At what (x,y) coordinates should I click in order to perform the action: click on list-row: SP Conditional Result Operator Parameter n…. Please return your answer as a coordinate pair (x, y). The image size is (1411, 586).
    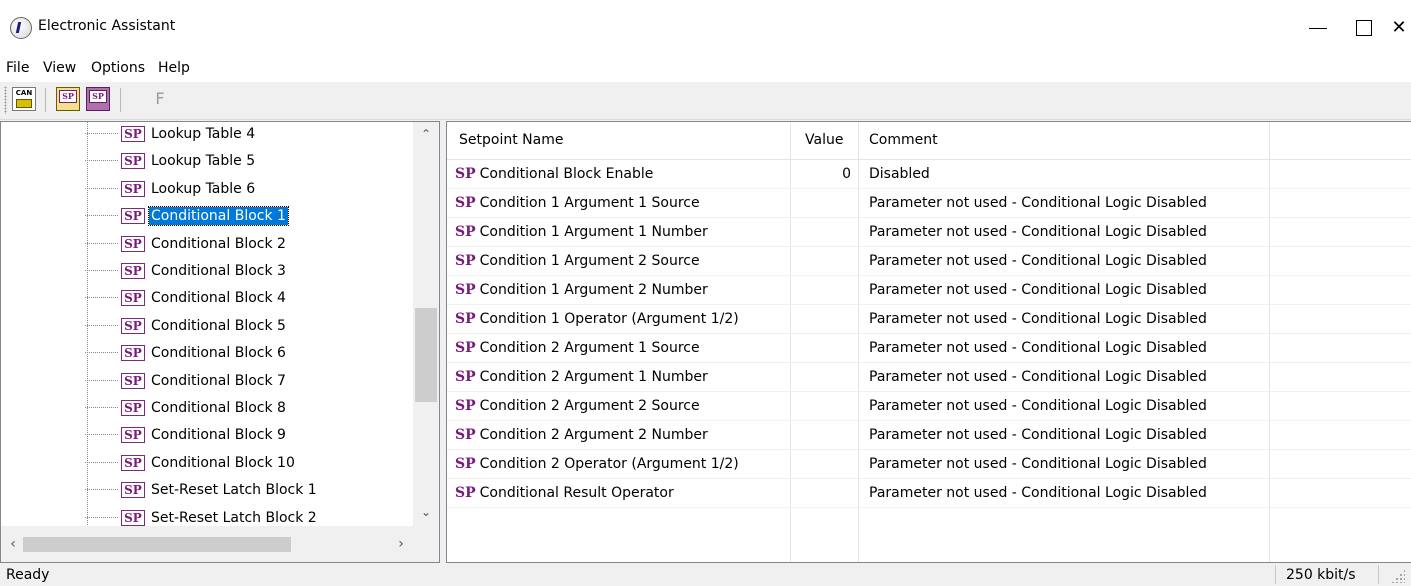
    Looking at the image, I should click on (929, 493).